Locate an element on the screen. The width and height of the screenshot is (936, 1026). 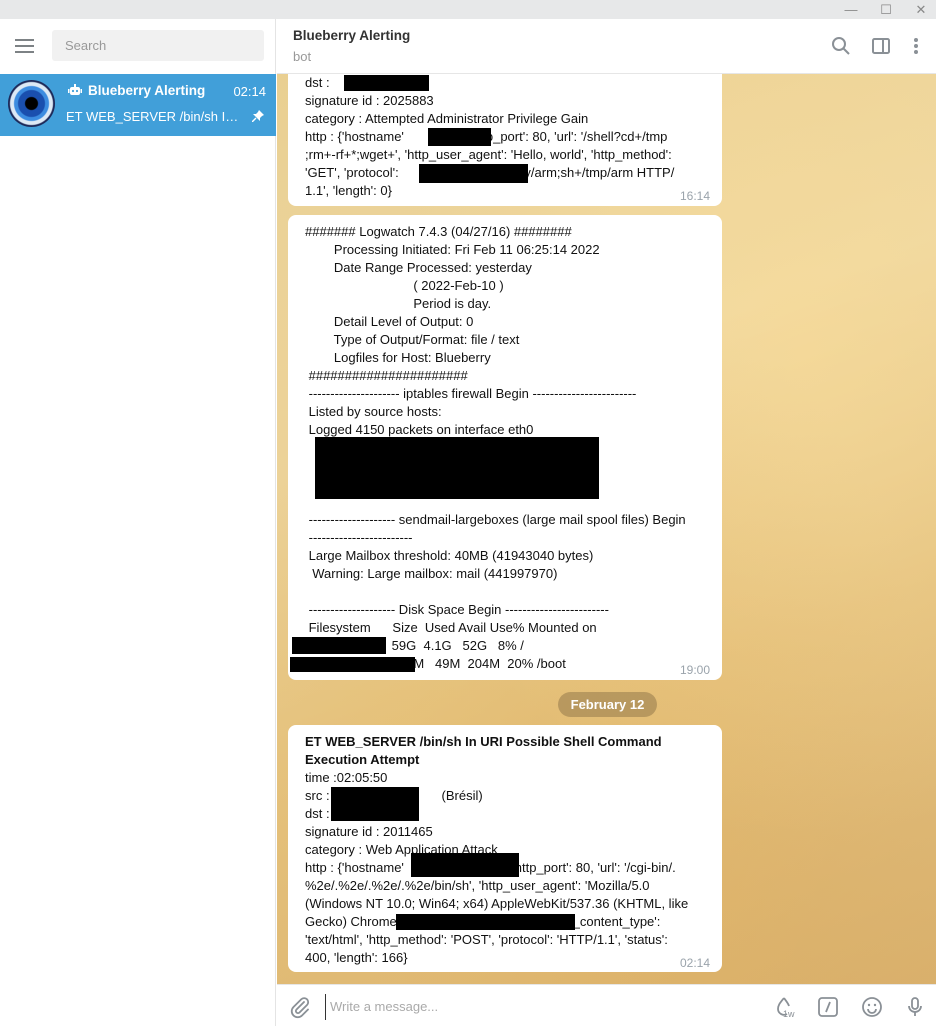
message-line: Period is day. is located at coordinates (398, 303).